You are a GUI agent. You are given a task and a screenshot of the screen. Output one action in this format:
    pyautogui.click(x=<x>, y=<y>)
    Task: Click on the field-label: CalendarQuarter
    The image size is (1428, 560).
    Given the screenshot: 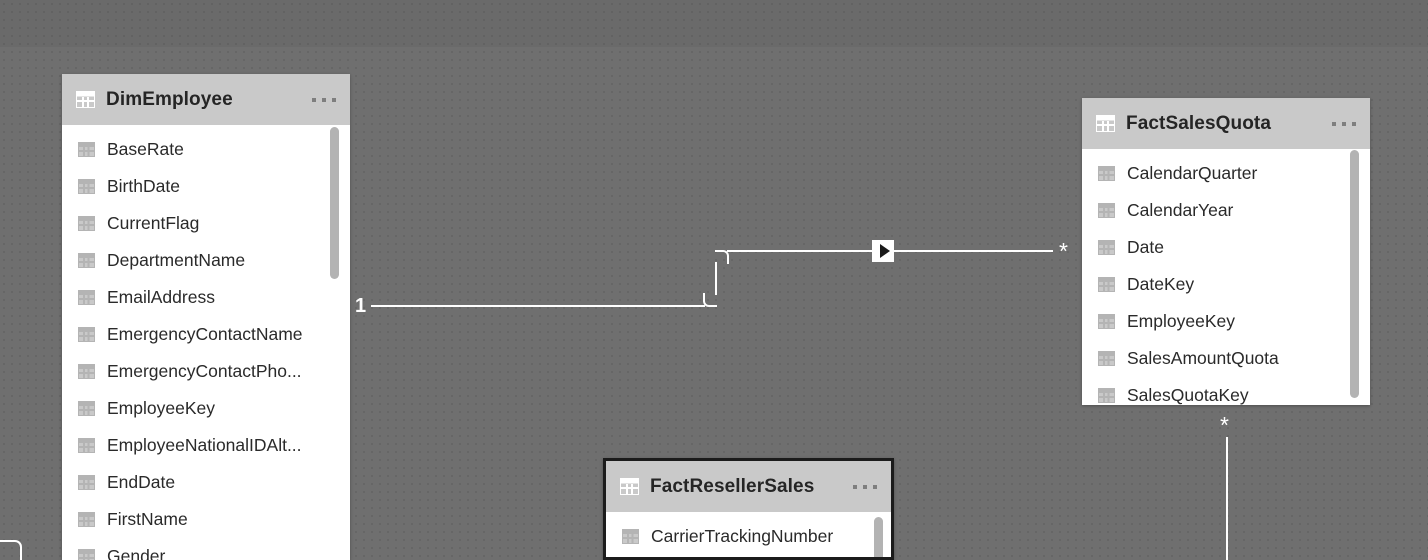 What is the action you would take?
    pyautogui.click(x=1192, y=173)
    